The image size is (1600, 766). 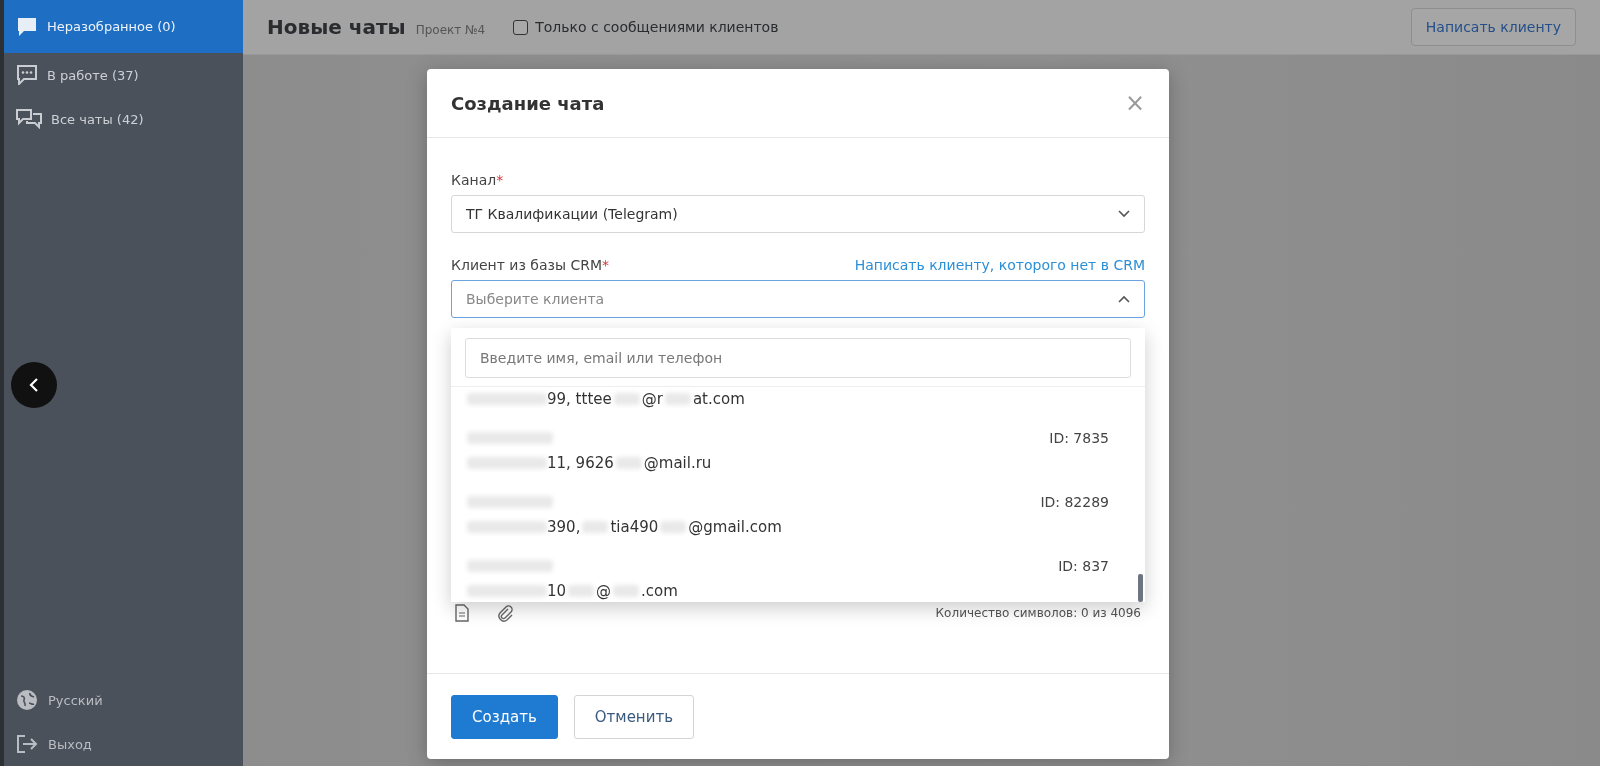 What do you see at coordinates (999, 265) in the screenshot?
I see `write-new-client-link: Написать клиенту, которого нет в CRM` at bounding box center [999, 265].